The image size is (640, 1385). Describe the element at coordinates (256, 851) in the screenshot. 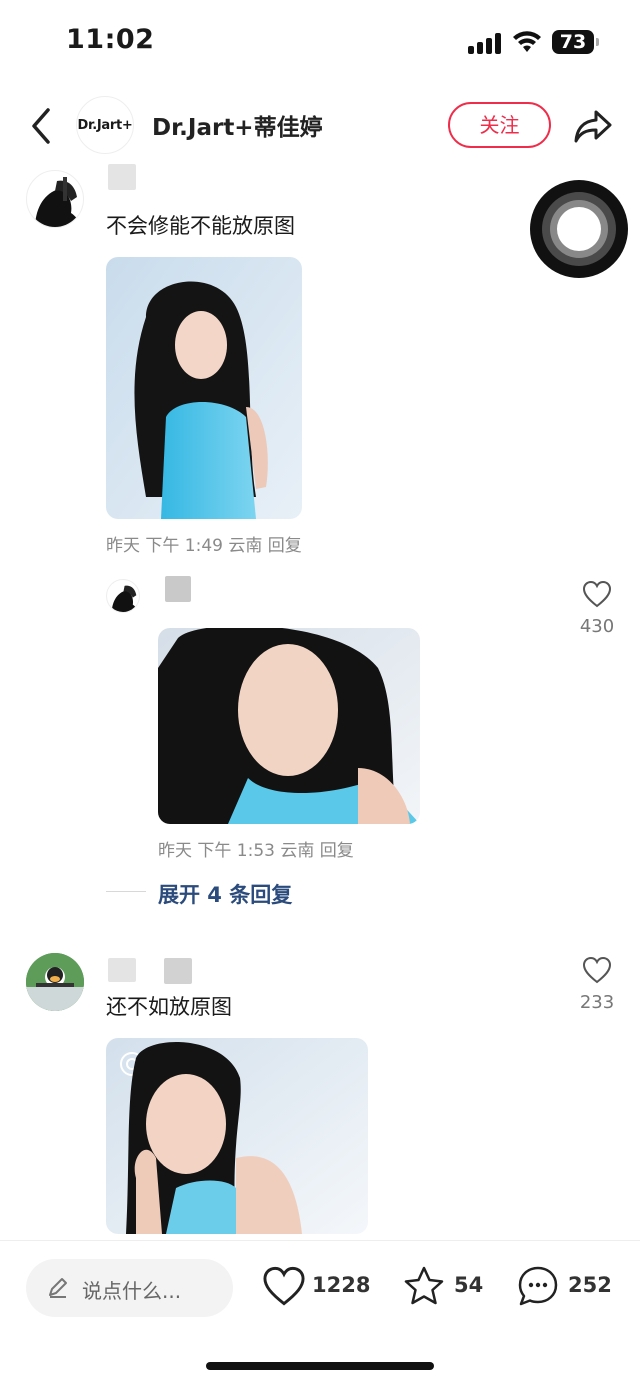

I see `reply-meta: 昨天 下午 1:53 云南 回复` at that location.